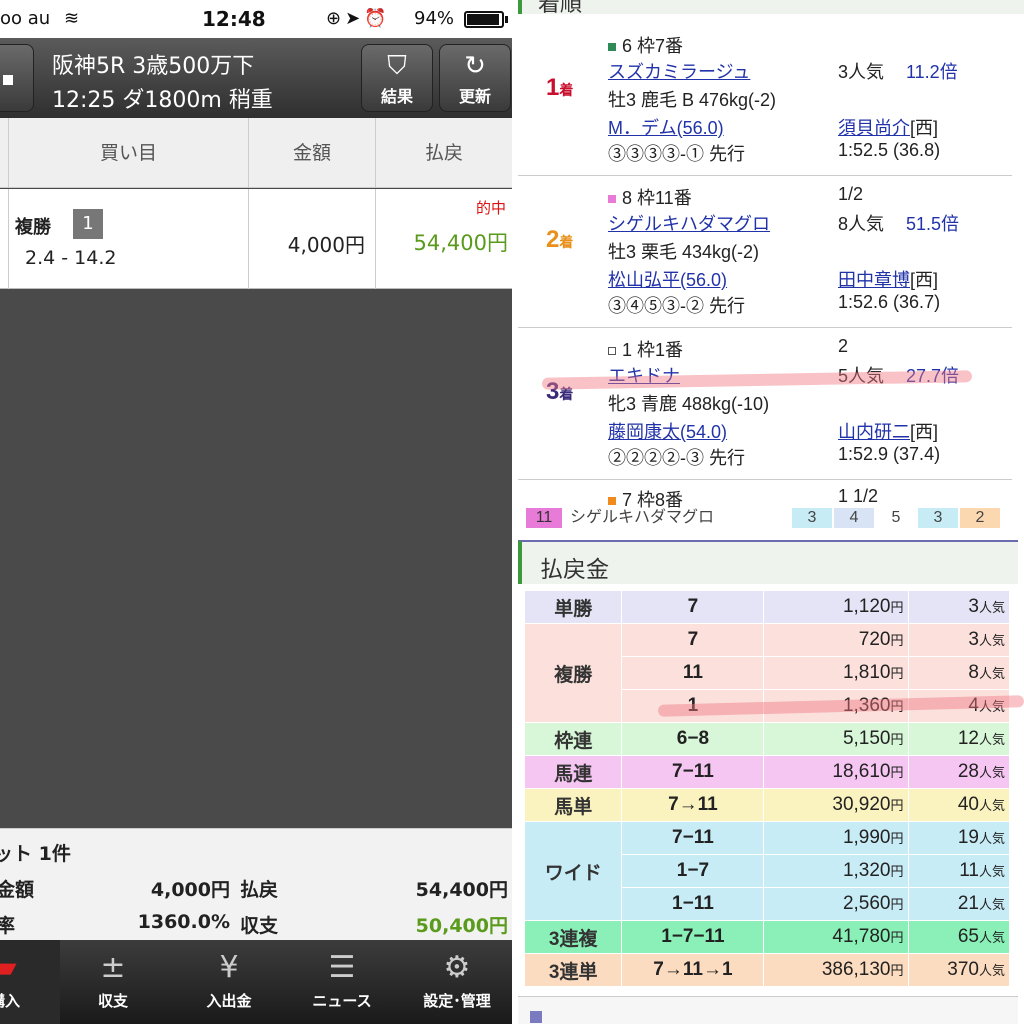 Image resolution: width=1024 pixels, height=1024 pixels. I want to click on strip-cell: 4, so click(854, 518).